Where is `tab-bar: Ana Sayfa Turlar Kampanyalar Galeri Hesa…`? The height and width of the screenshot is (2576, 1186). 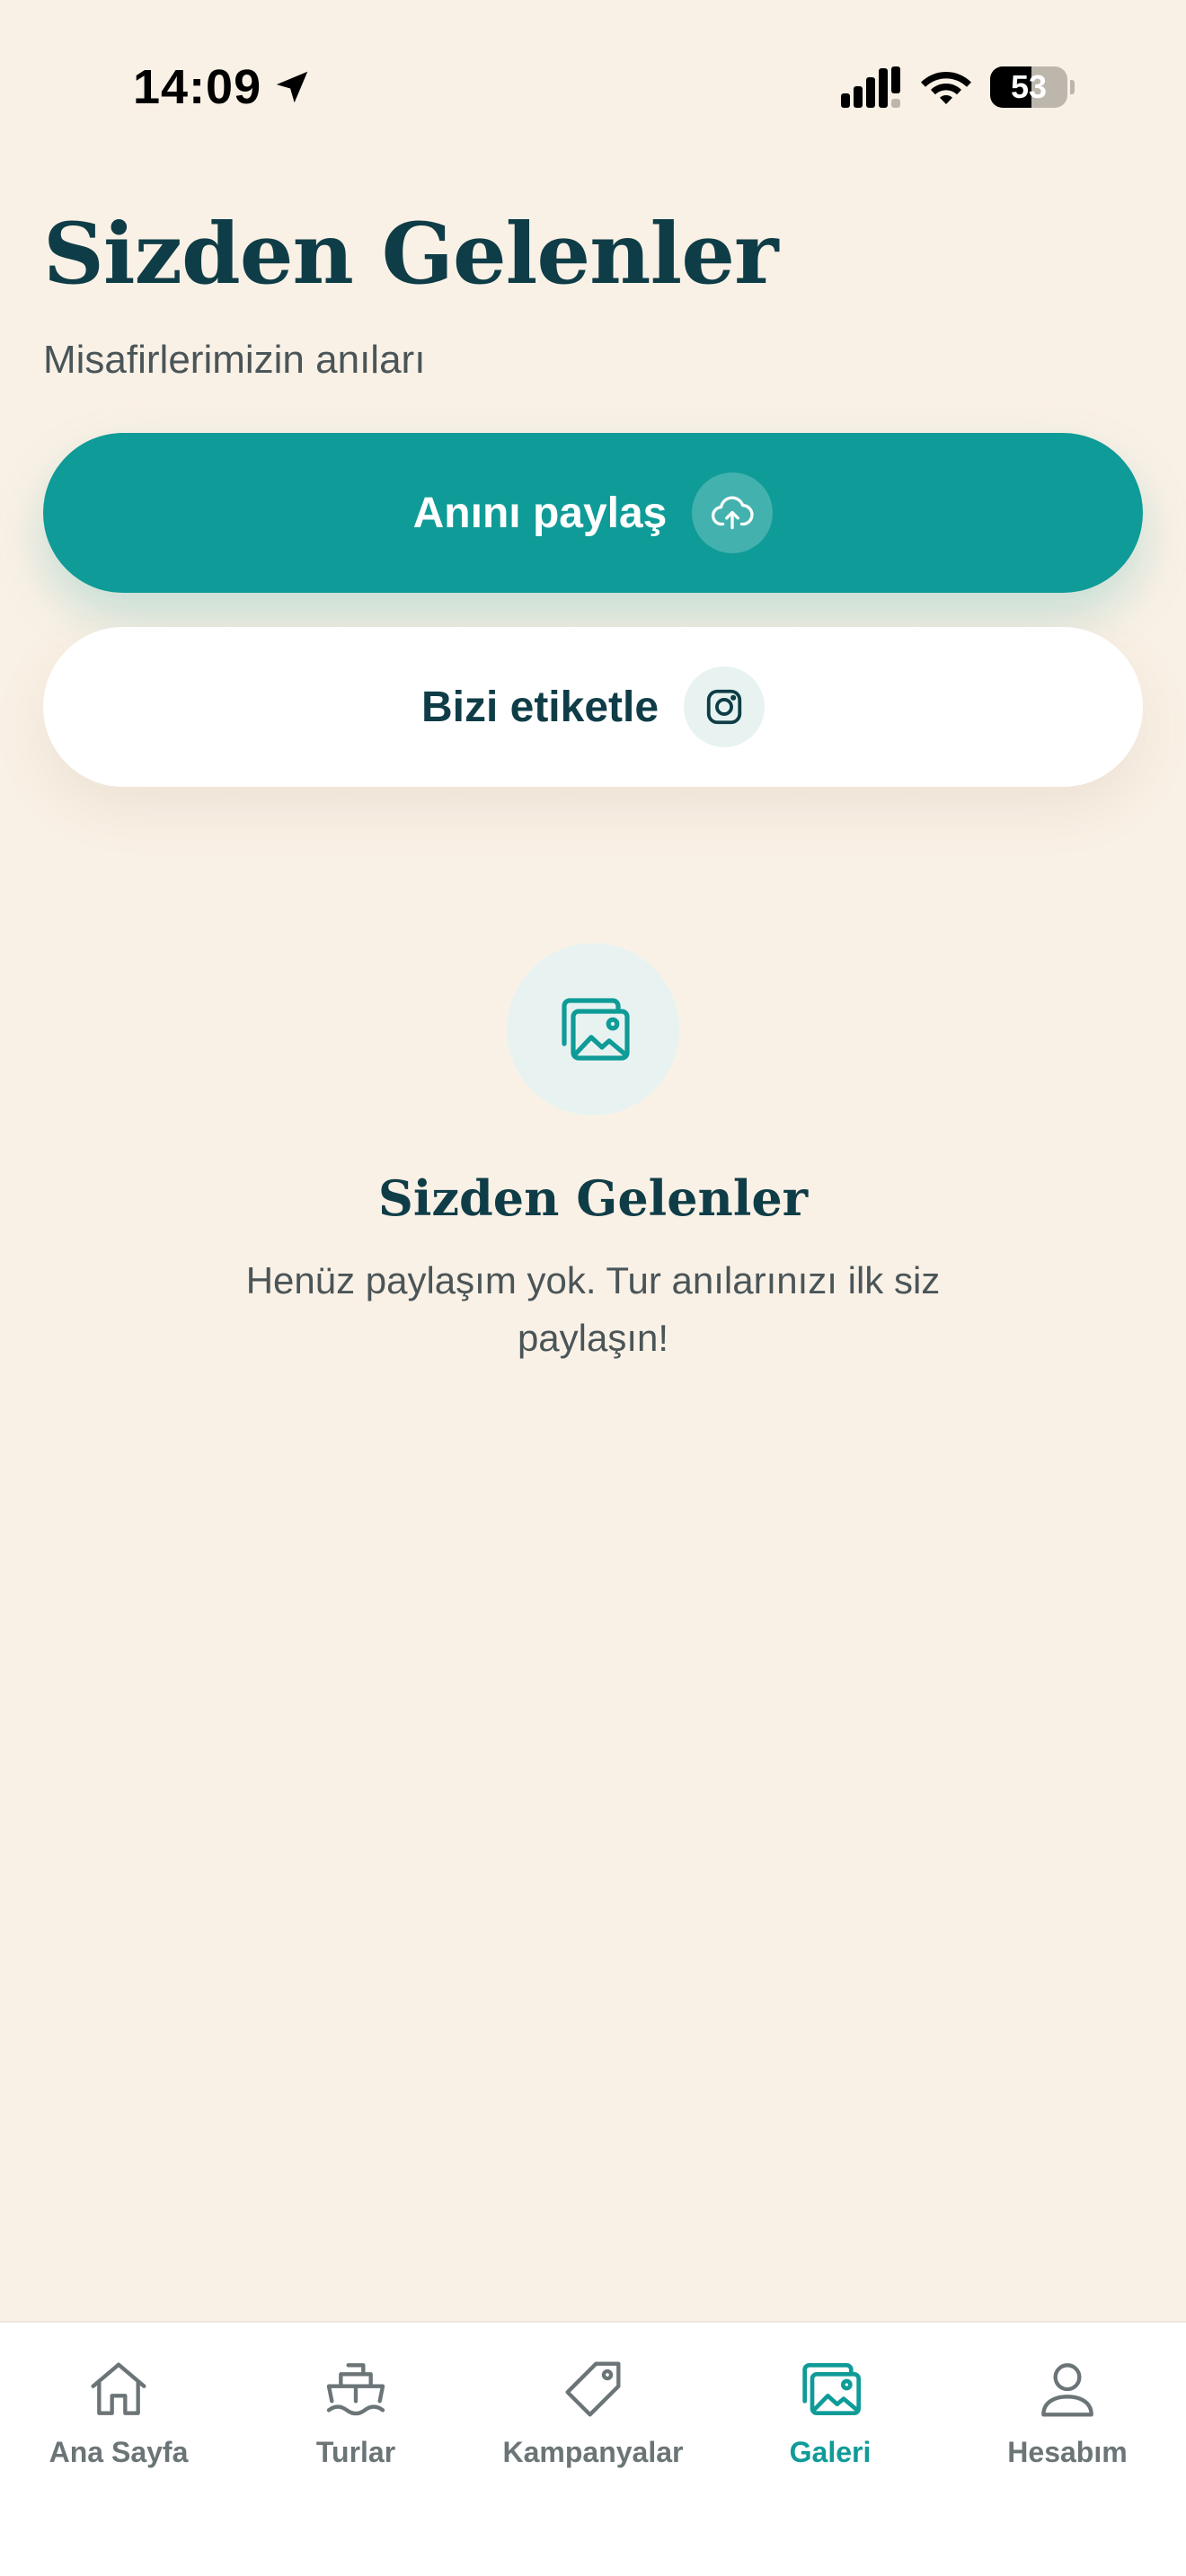 tab-bar: Ana Sayfa Turlar Kampanyalar Galeri Hesa… is located at coordinates (593, 2448).